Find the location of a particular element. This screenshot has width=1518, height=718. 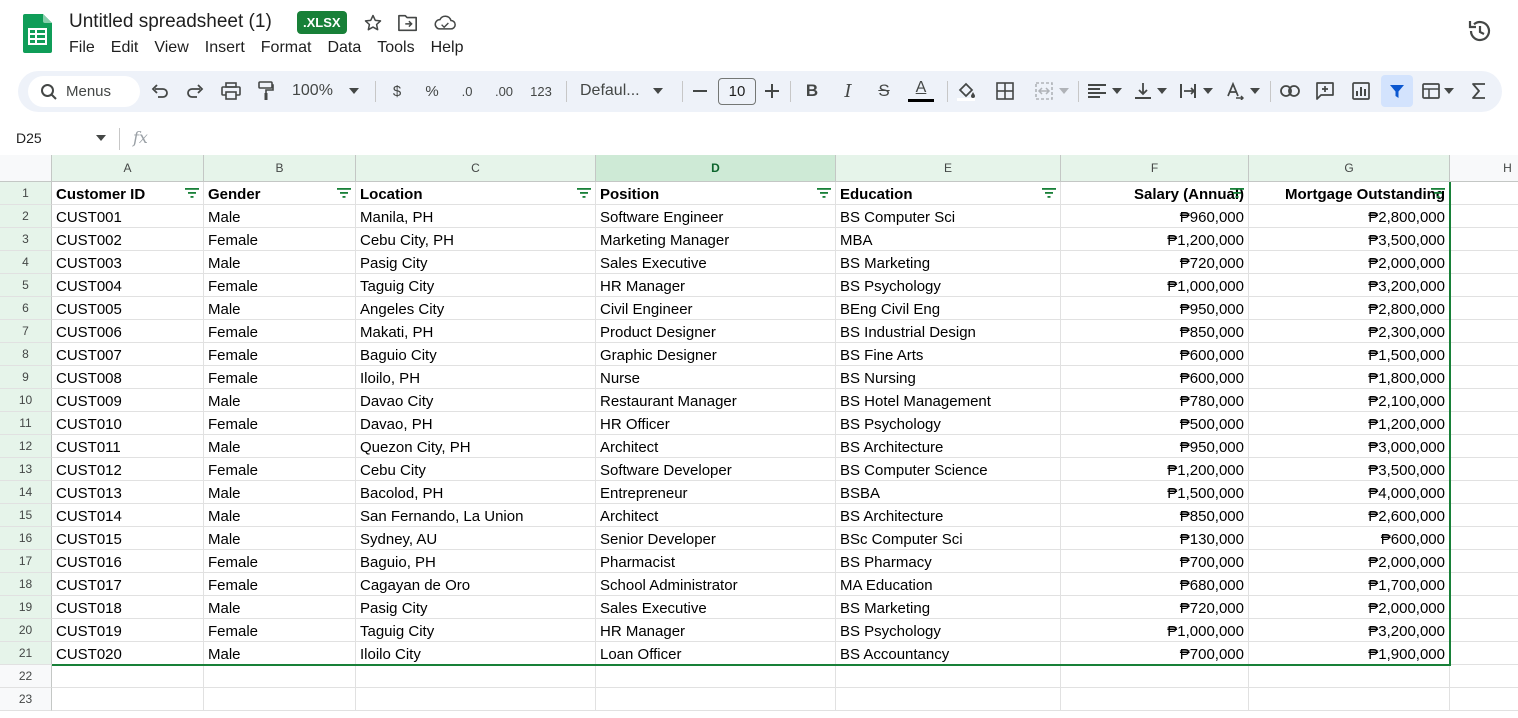

header-cell: Position is located at coordinates (716, 193).